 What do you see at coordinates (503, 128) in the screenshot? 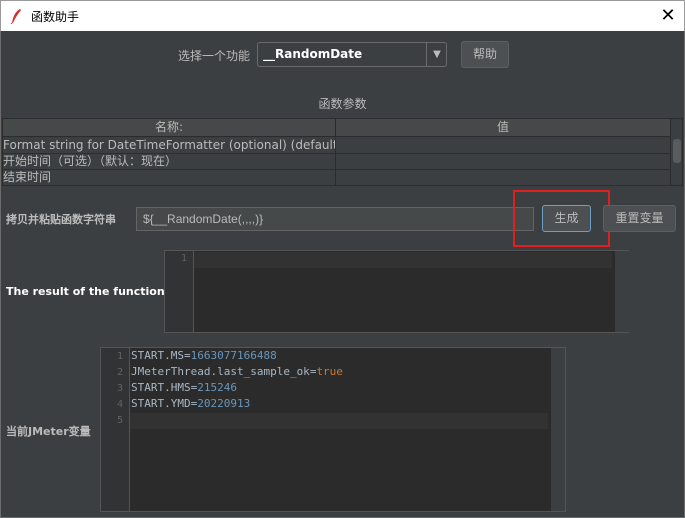
I see `column-header-value: 值` at bounding box center [503, 128].